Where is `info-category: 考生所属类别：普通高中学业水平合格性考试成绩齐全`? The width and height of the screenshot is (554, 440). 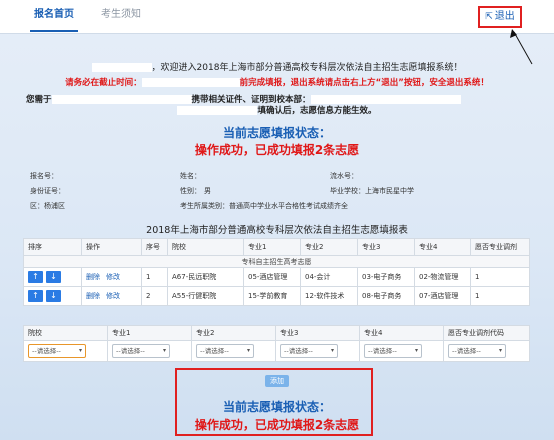 info-category: 考生所属类别：普通高中学业水平合格性考试成绩齐全 is located at coordinates (264, 206).